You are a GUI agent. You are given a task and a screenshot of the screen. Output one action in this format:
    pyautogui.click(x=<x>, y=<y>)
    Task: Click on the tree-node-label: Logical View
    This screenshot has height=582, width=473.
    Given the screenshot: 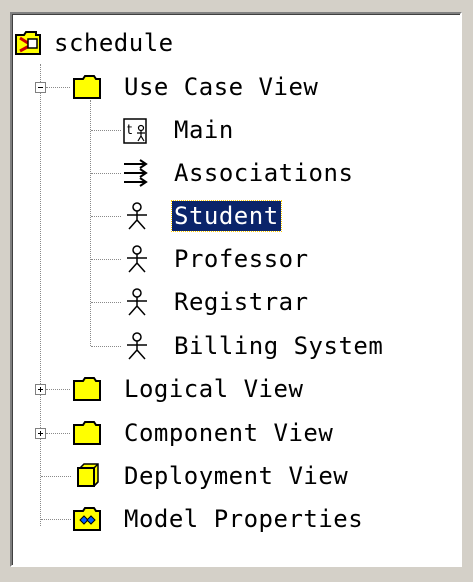 What is the action you would take?
    pyautogui.click(x=214, y=389)
    